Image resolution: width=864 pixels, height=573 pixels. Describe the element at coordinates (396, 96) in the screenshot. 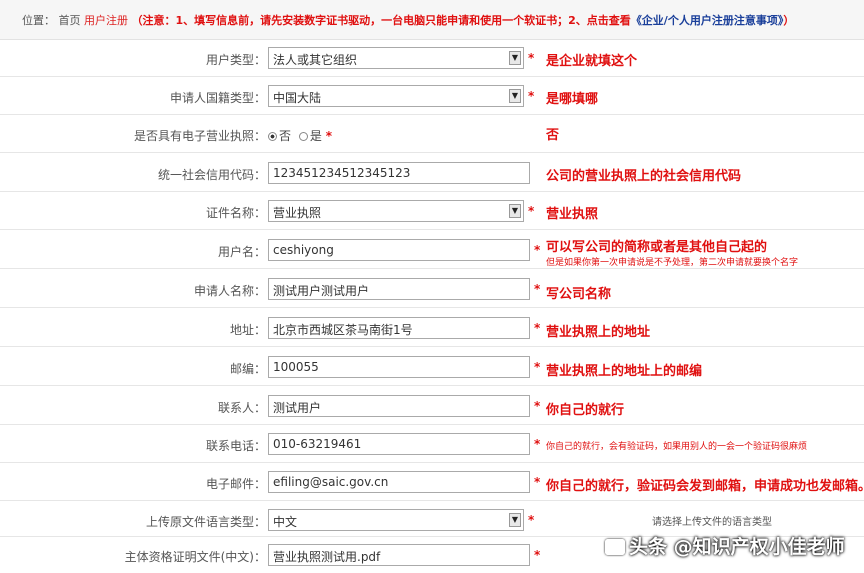

I see `nationality-select: 中国大陆 ▼` at that location.